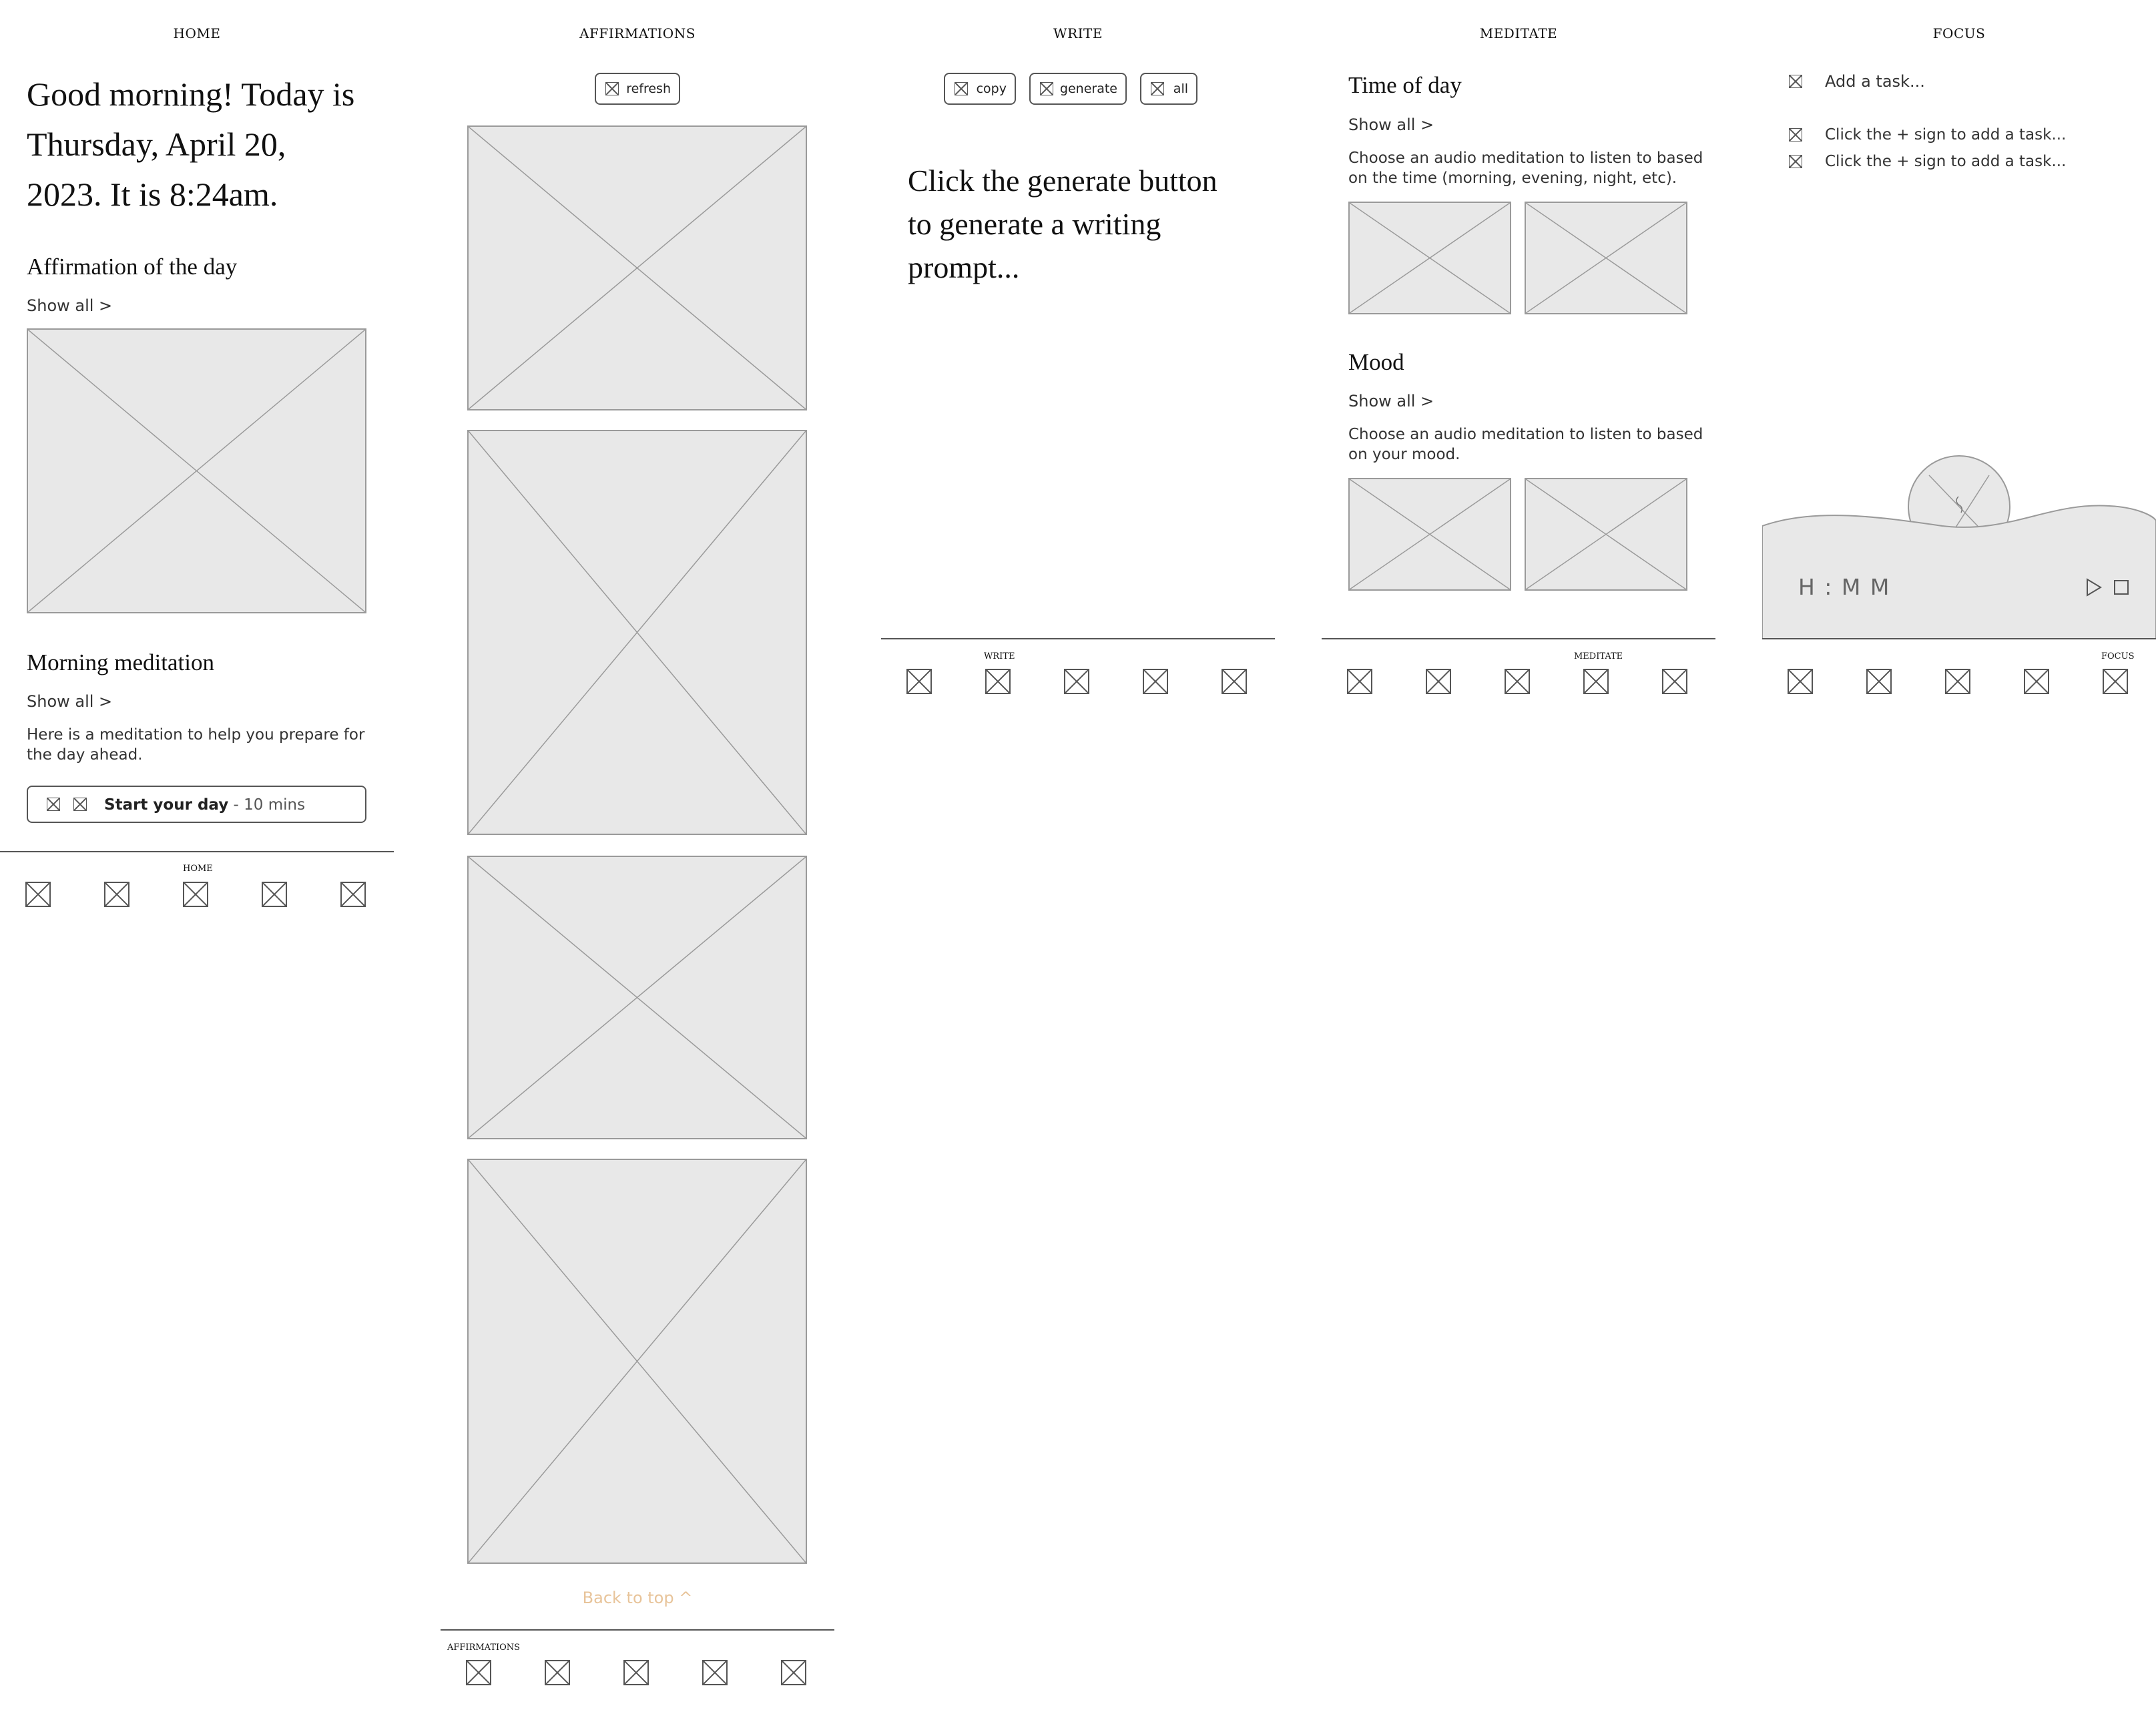  Describe the element at coordinates (120, 662) in the screenshot. I see `meditation-heading: Morning meditation` at that location.